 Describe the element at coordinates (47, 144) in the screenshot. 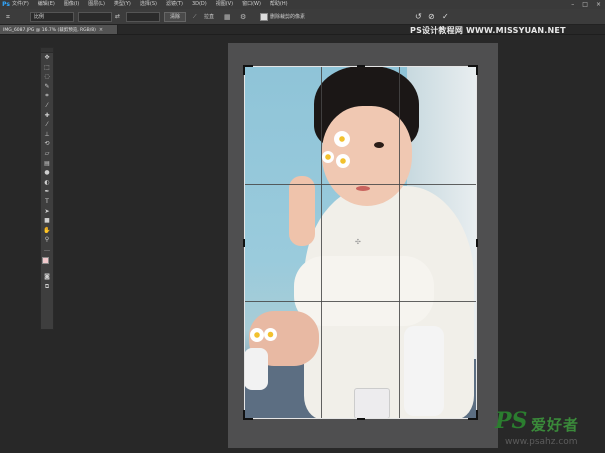

I see `history-brush-icon: ⟲` at that location.